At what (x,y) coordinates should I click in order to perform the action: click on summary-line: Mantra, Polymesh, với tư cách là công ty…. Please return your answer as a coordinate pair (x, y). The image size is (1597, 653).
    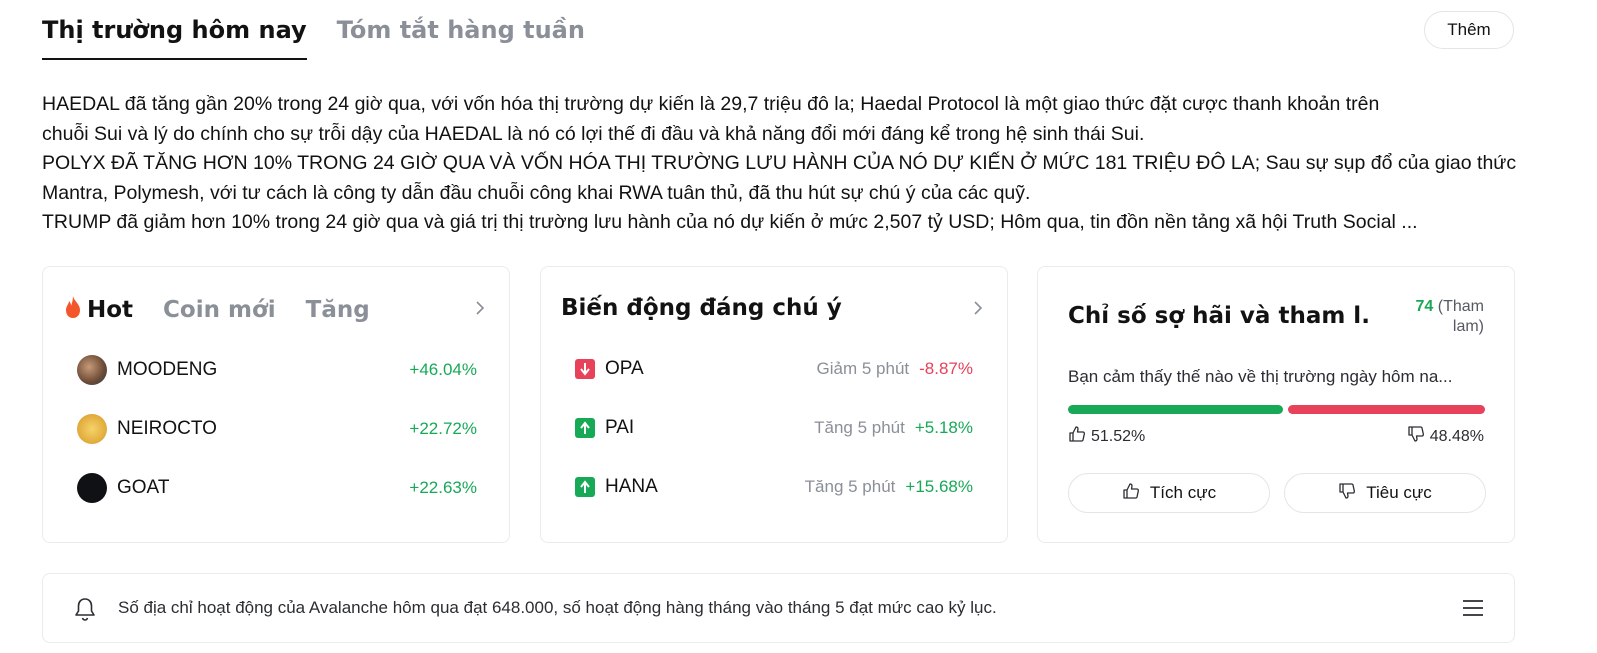
    Looking at the image, I should click on (536, 192).